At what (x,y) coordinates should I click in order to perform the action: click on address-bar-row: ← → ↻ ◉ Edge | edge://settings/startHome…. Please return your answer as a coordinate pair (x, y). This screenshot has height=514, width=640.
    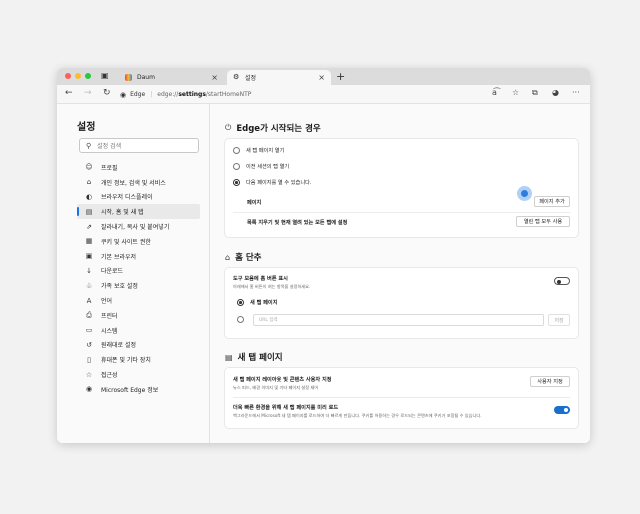
    Looking at the image, I should click on (323, 94).